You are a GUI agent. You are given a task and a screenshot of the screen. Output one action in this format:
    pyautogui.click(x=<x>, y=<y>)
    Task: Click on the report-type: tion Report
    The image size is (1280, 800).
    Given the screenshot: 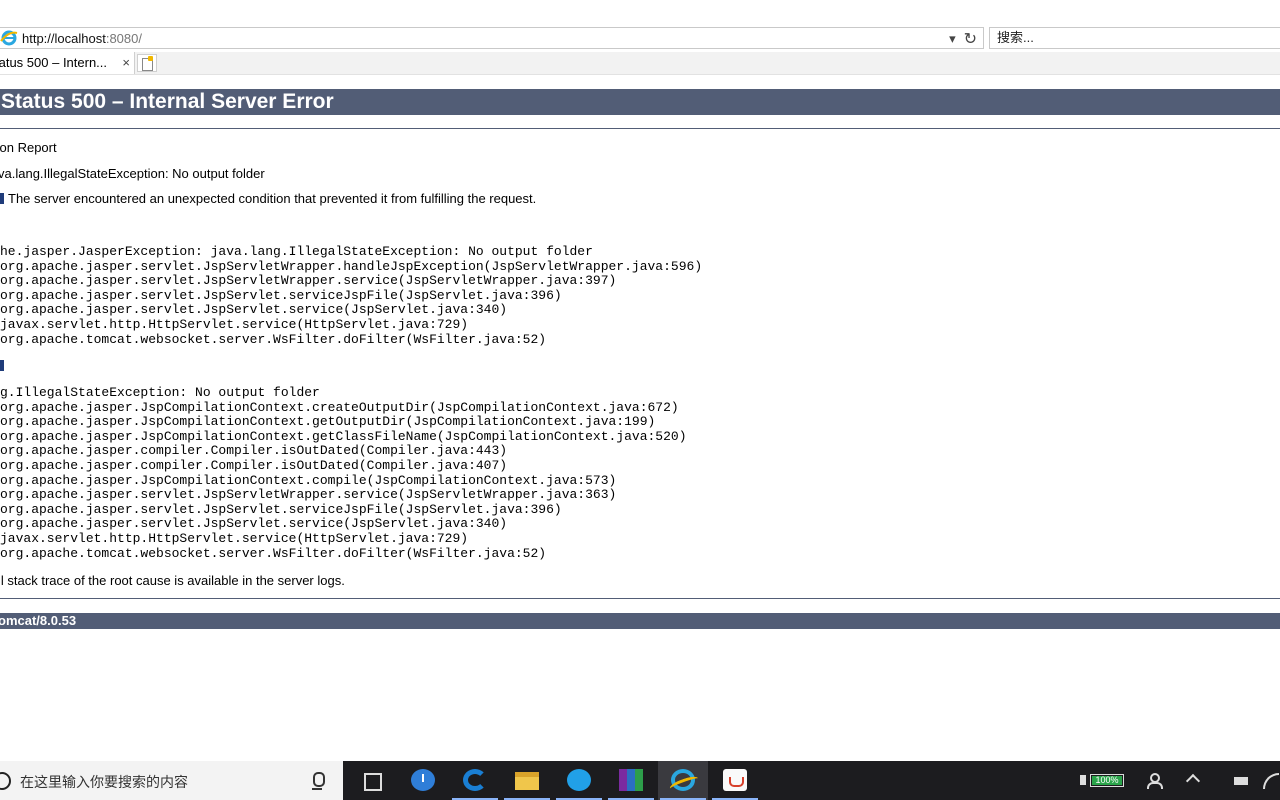 What is the action you would take?
    pyautogui.click(x=28, y=147)
    